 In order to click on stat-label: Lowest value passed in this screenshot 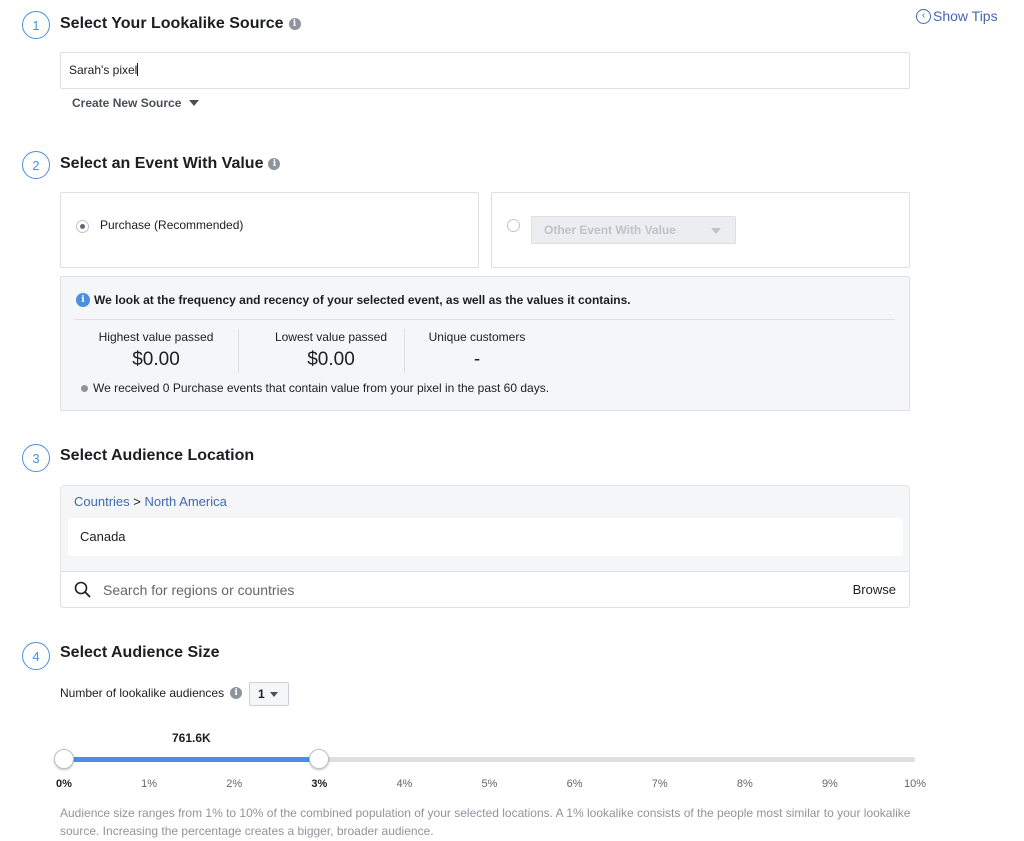, I will do `click(331, 337)`.